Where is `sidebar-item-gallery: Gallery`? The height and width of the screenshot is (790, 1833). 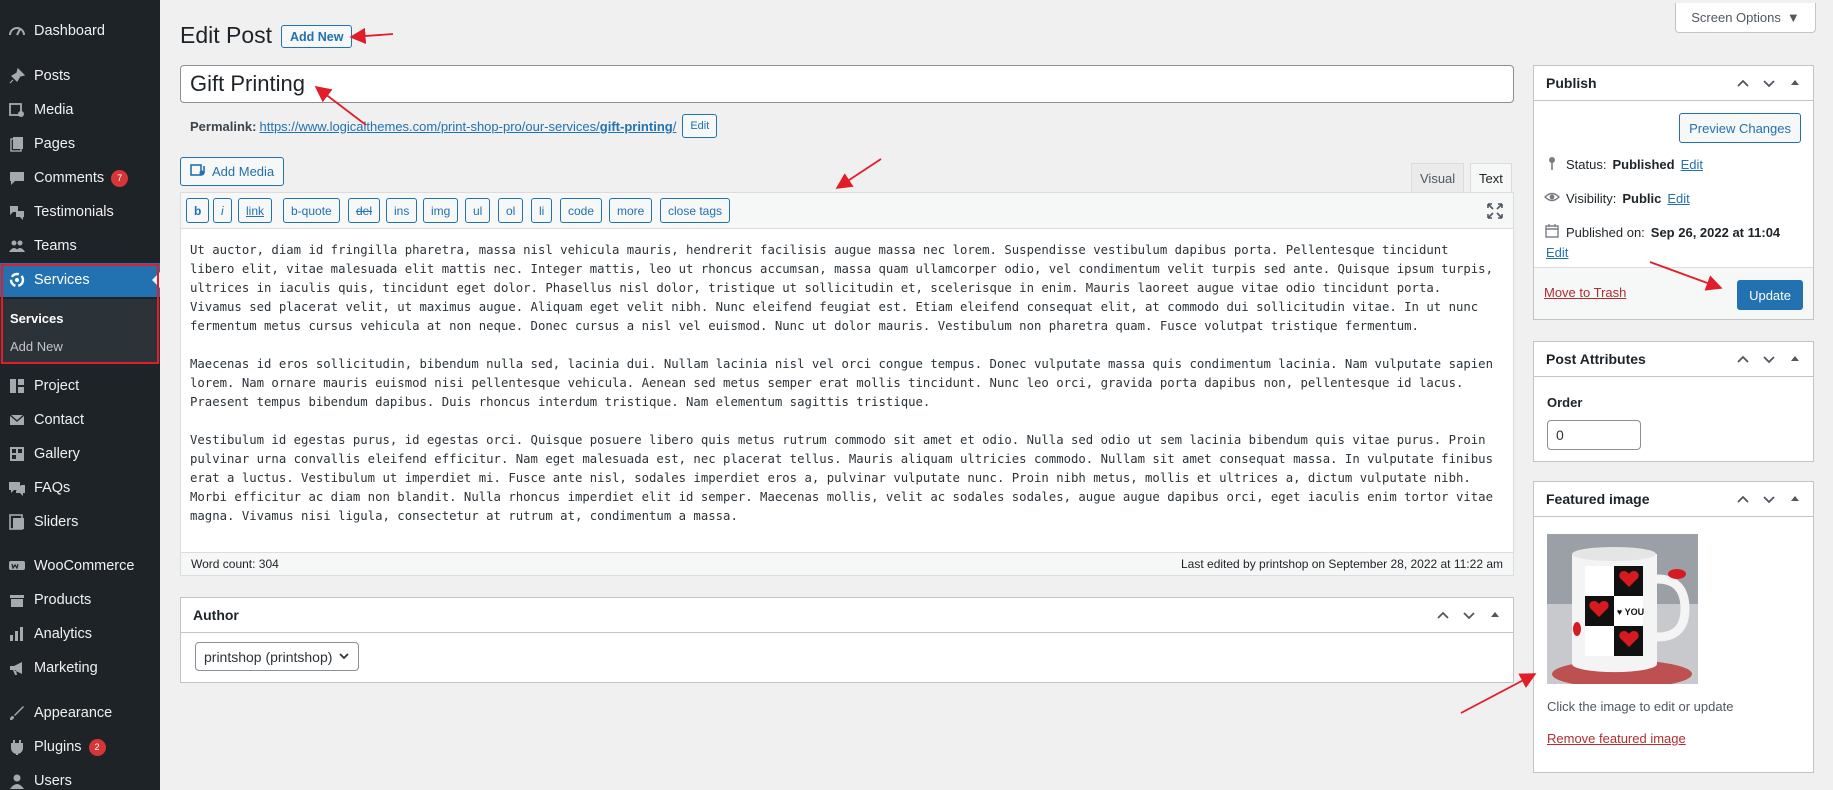
sidebar-item-gallery: Gallery is located at coordinates (80, 454).